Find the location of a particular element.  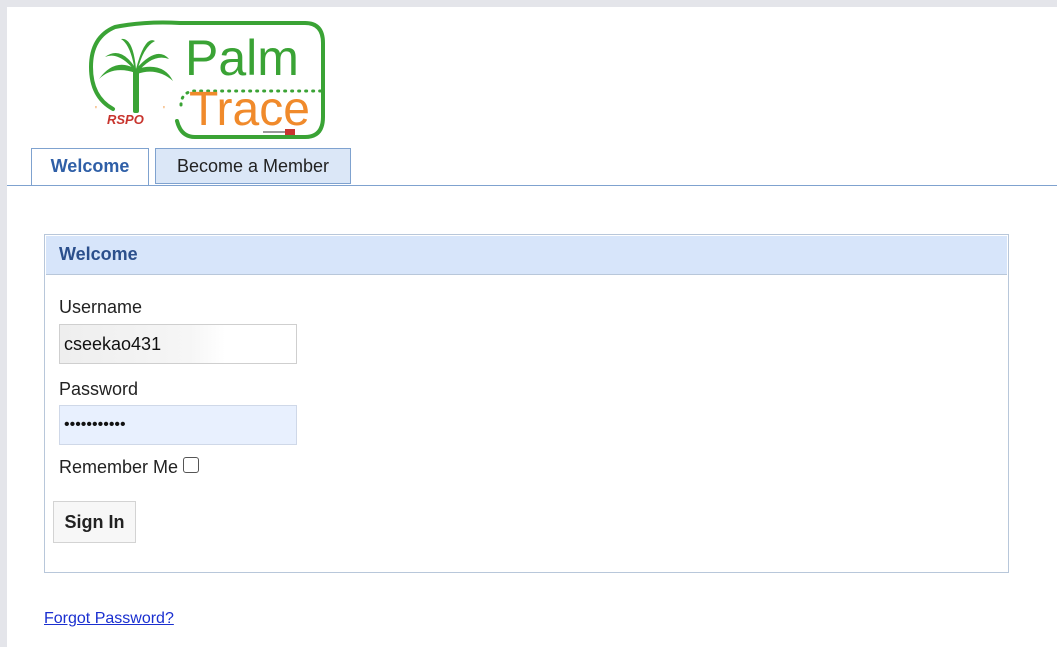

login-panel-title: Welcome is located at coordinates (526, 255).